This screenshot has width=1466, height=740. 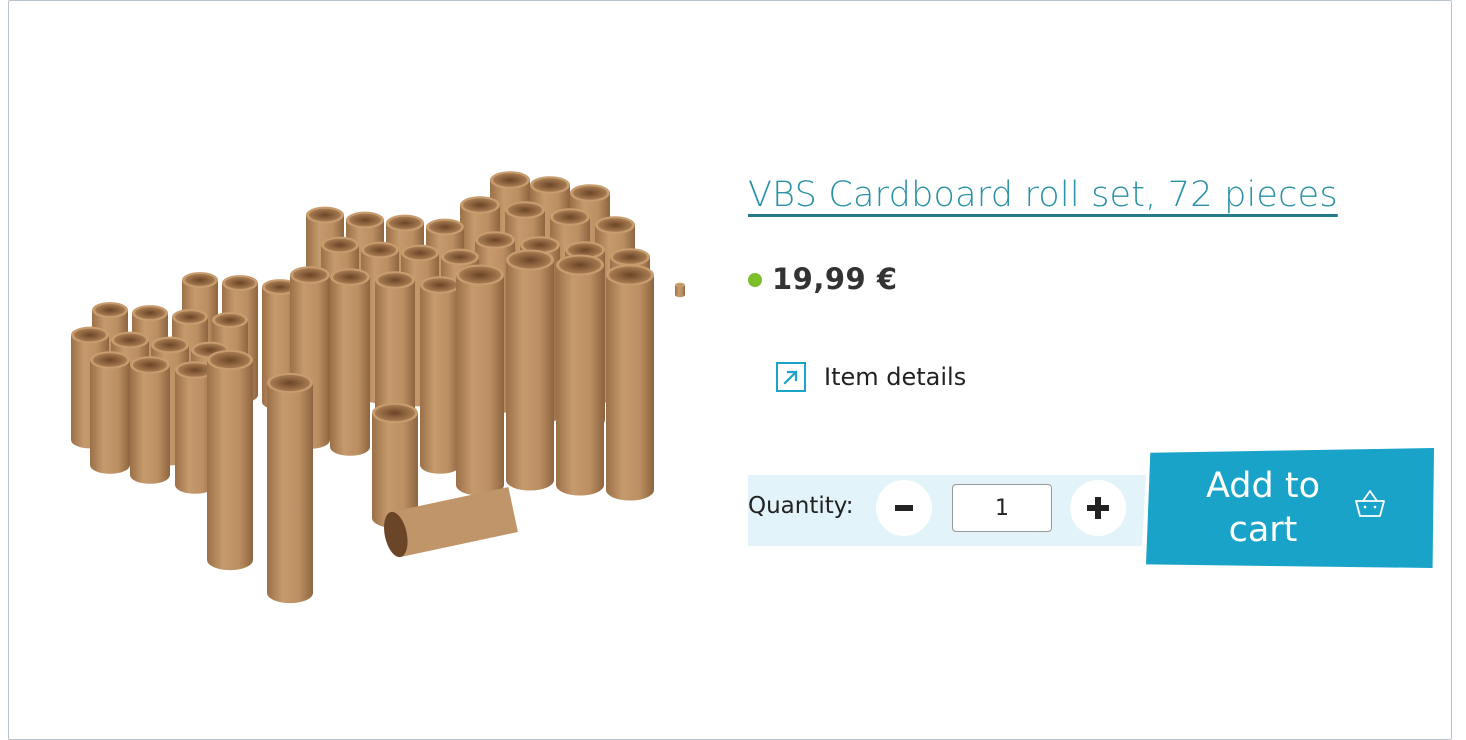 I want to click on add-to-cart-button: Add to cart, so click(x=1290, y=508).